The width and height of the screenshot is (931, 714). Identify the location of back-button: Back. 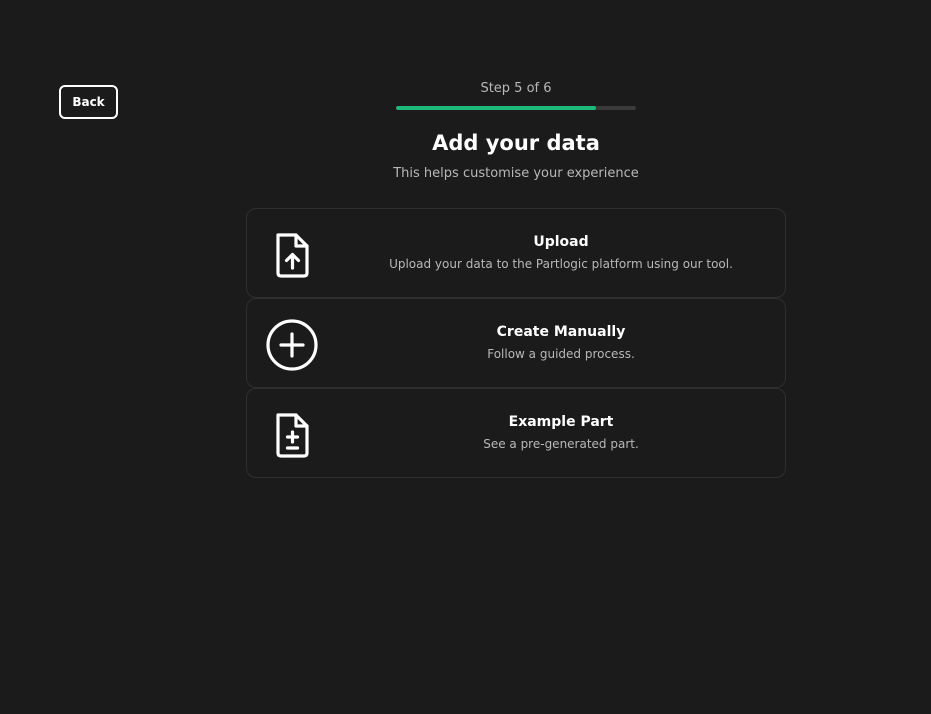
(88, 102).